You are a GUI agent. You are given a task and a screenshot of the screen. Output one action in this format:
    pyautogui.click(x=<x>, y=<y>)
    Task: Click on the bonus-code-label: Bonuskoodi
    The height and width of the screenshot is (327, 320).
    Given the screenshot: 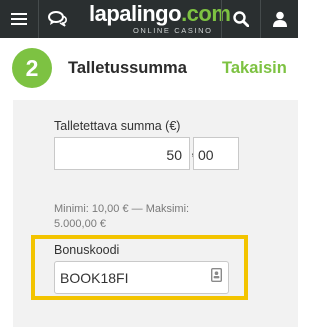 What is the action you would take?
    pyautogui.click(x=87, y=250)
    